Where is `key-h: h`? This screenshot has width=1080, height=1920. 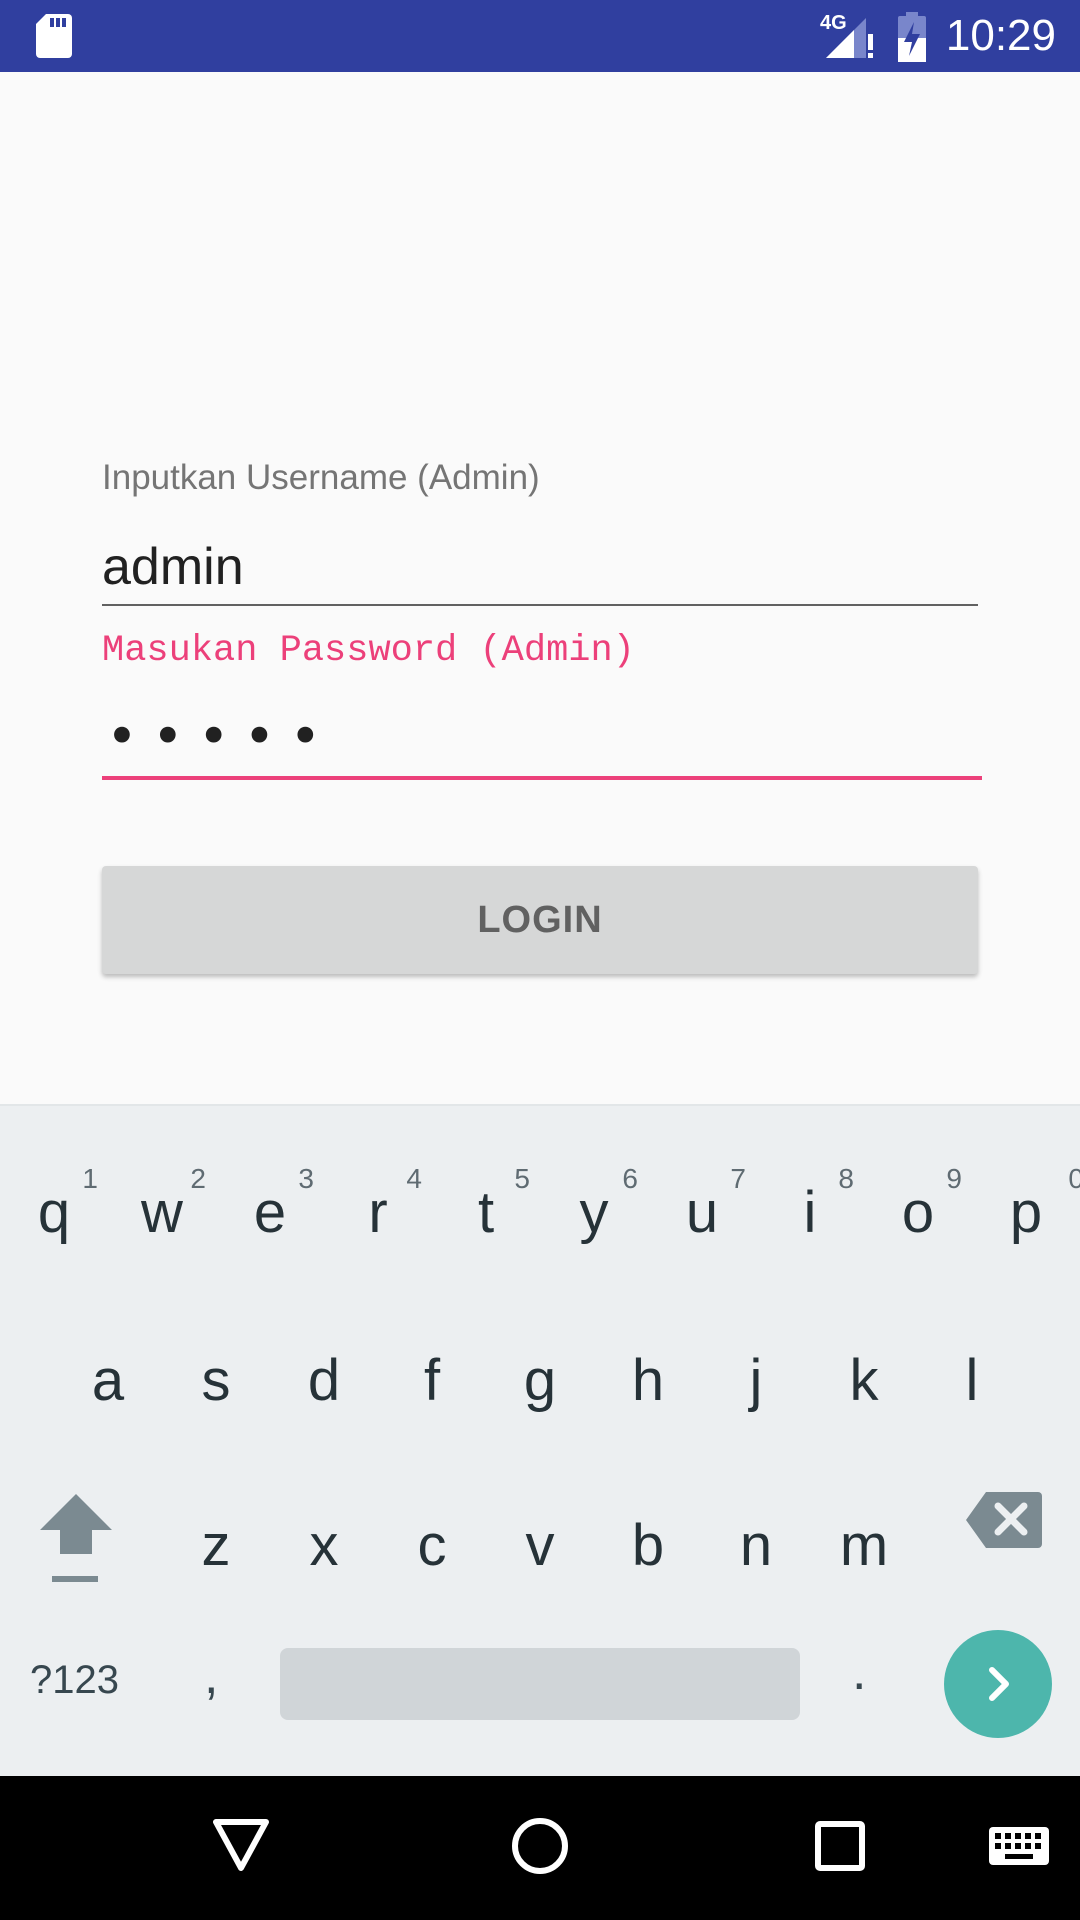
key-h: h is located at coordinates (648, 1401).